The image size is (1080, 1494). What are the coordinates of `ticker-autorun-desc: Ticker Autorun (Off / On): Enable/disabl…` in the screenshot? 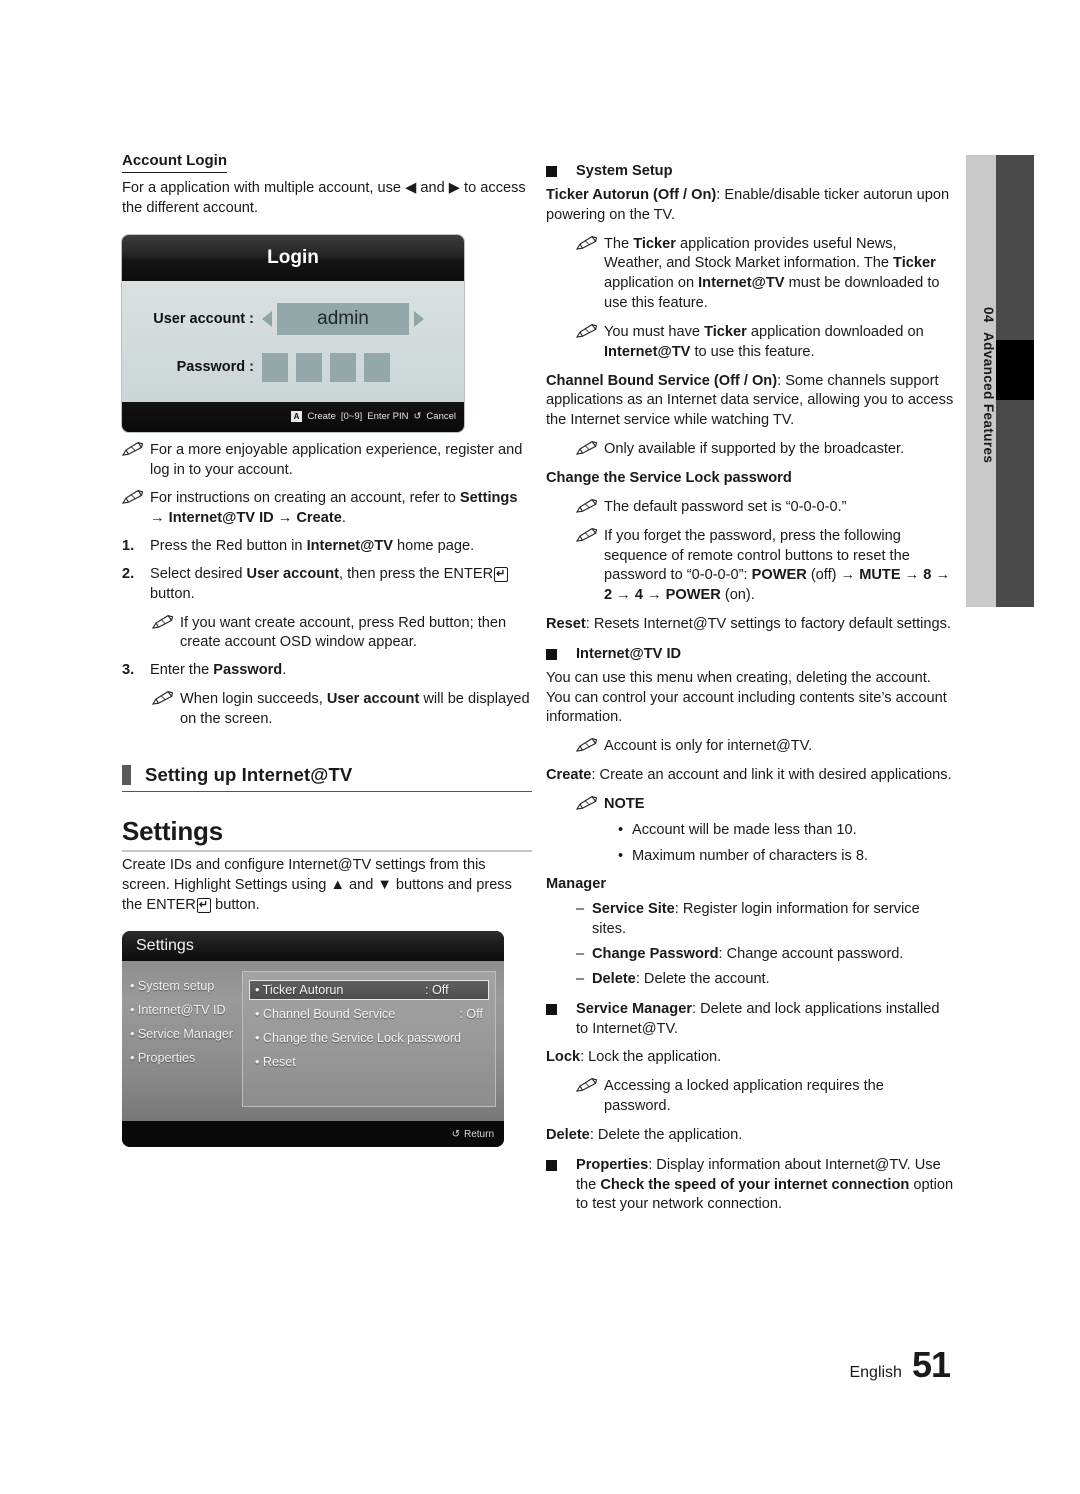 It's located at (750, 206).